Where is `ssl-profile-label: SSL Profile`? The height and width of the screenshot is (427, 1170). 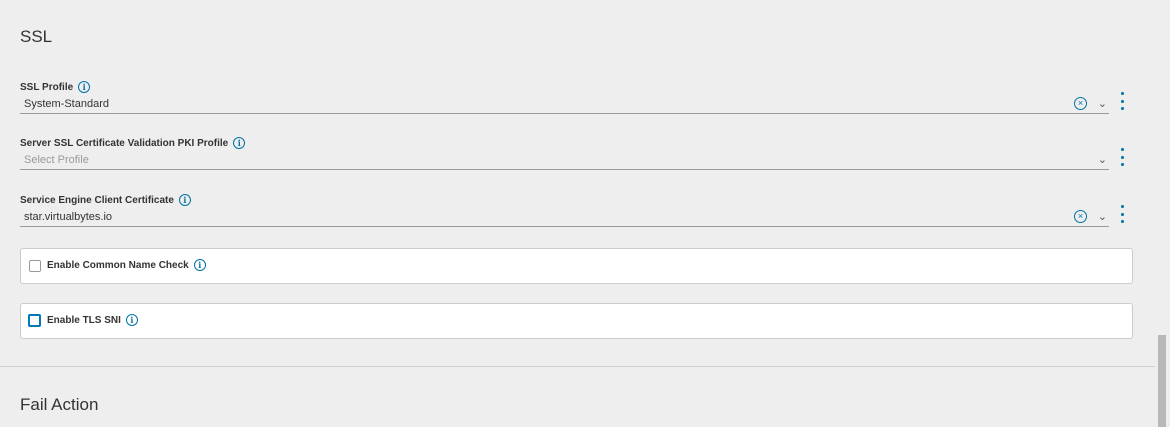
ssl-profile-label: SSL Profile is located at coordinates (47, 87).